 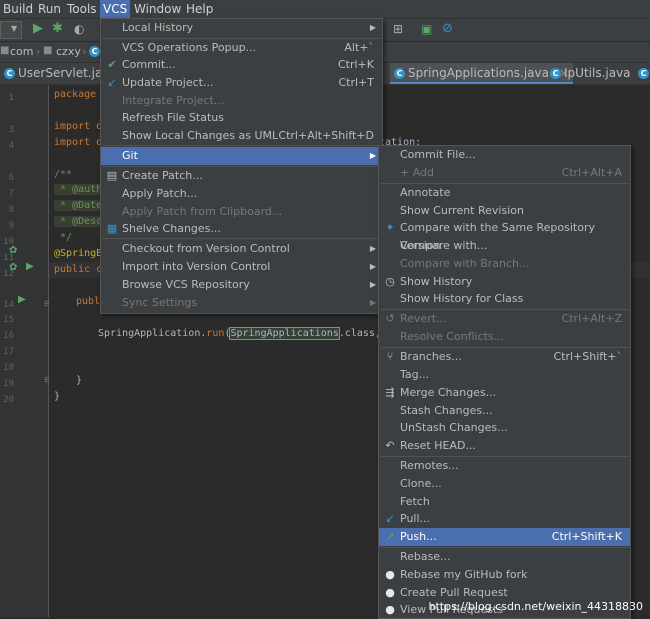 I want to click on no-sign-icon: ⊘, so click(x=447, y=28).